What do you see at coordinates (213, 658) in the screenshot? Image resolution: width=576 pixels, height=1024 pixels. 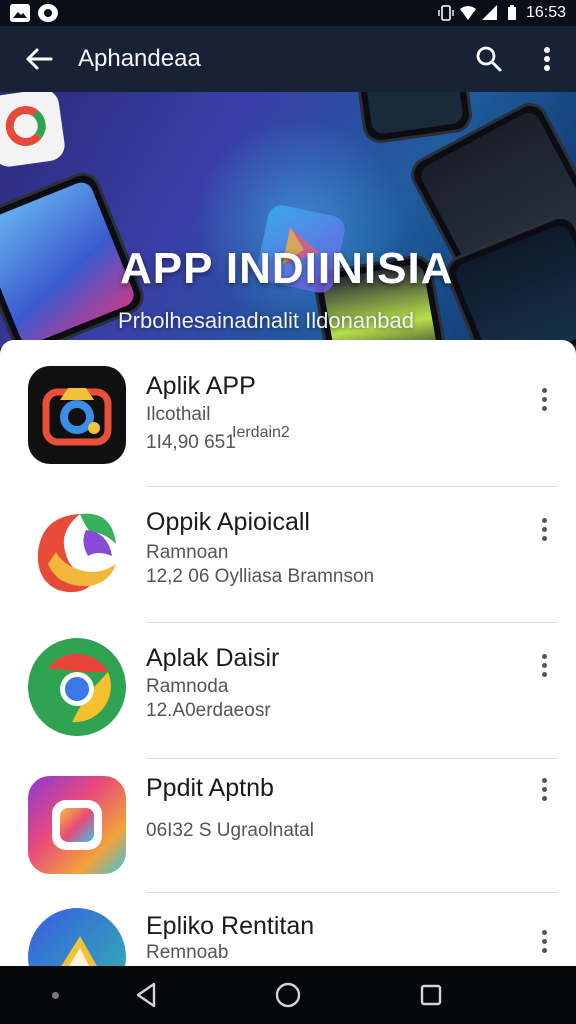 I see `app-name: Aplak Daisir` at bounding box center [213, 658].